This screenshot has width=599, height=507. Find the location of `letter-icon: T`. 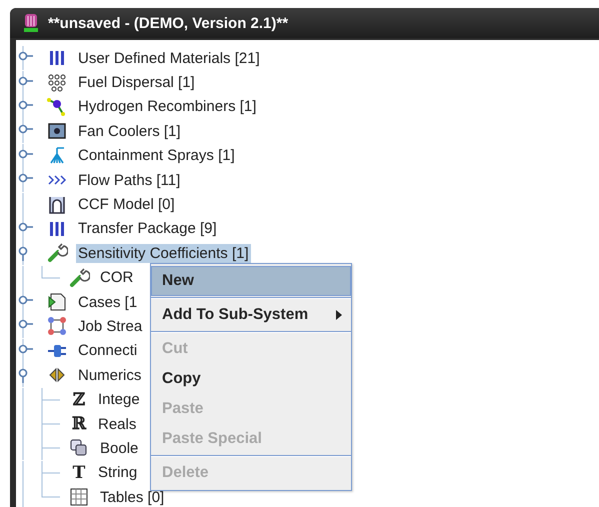

letter-icon: T is located at coordinates (79, 472).